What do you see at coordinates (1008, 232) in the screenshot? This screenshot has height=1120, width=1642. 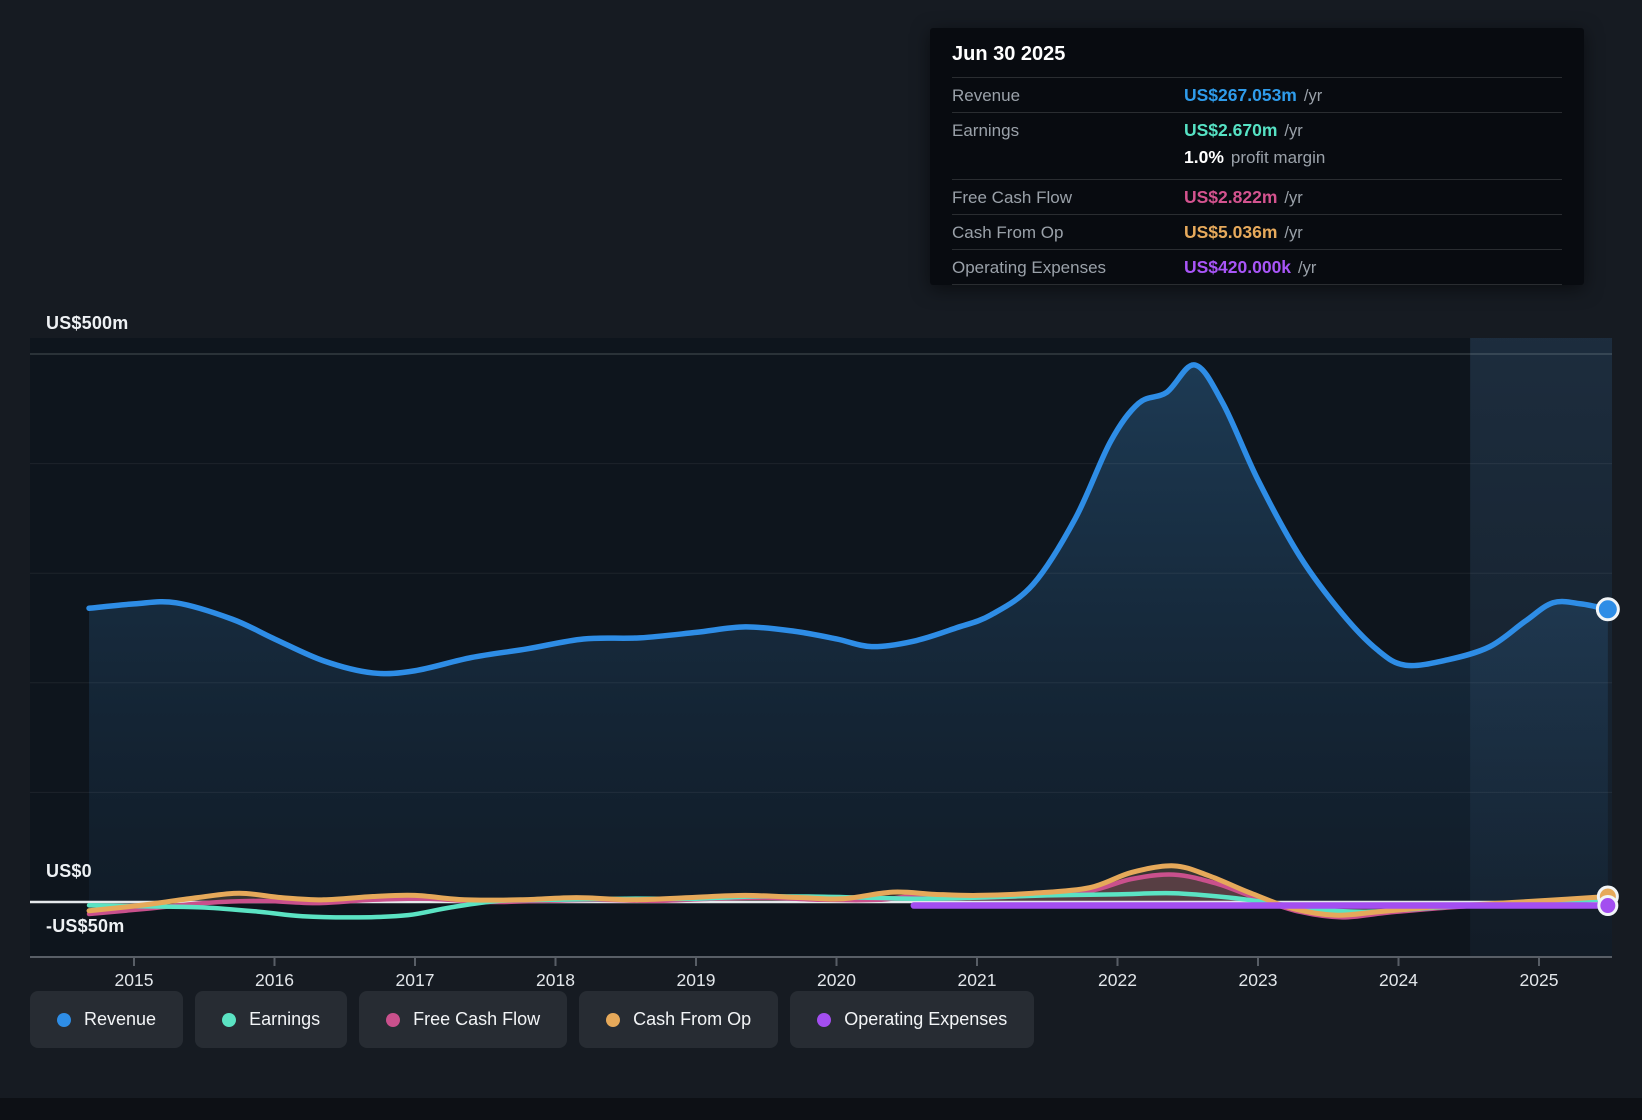 I see `tooltip-label-cash_from_op: Cash From Op` at bounding box center [1008, 232].